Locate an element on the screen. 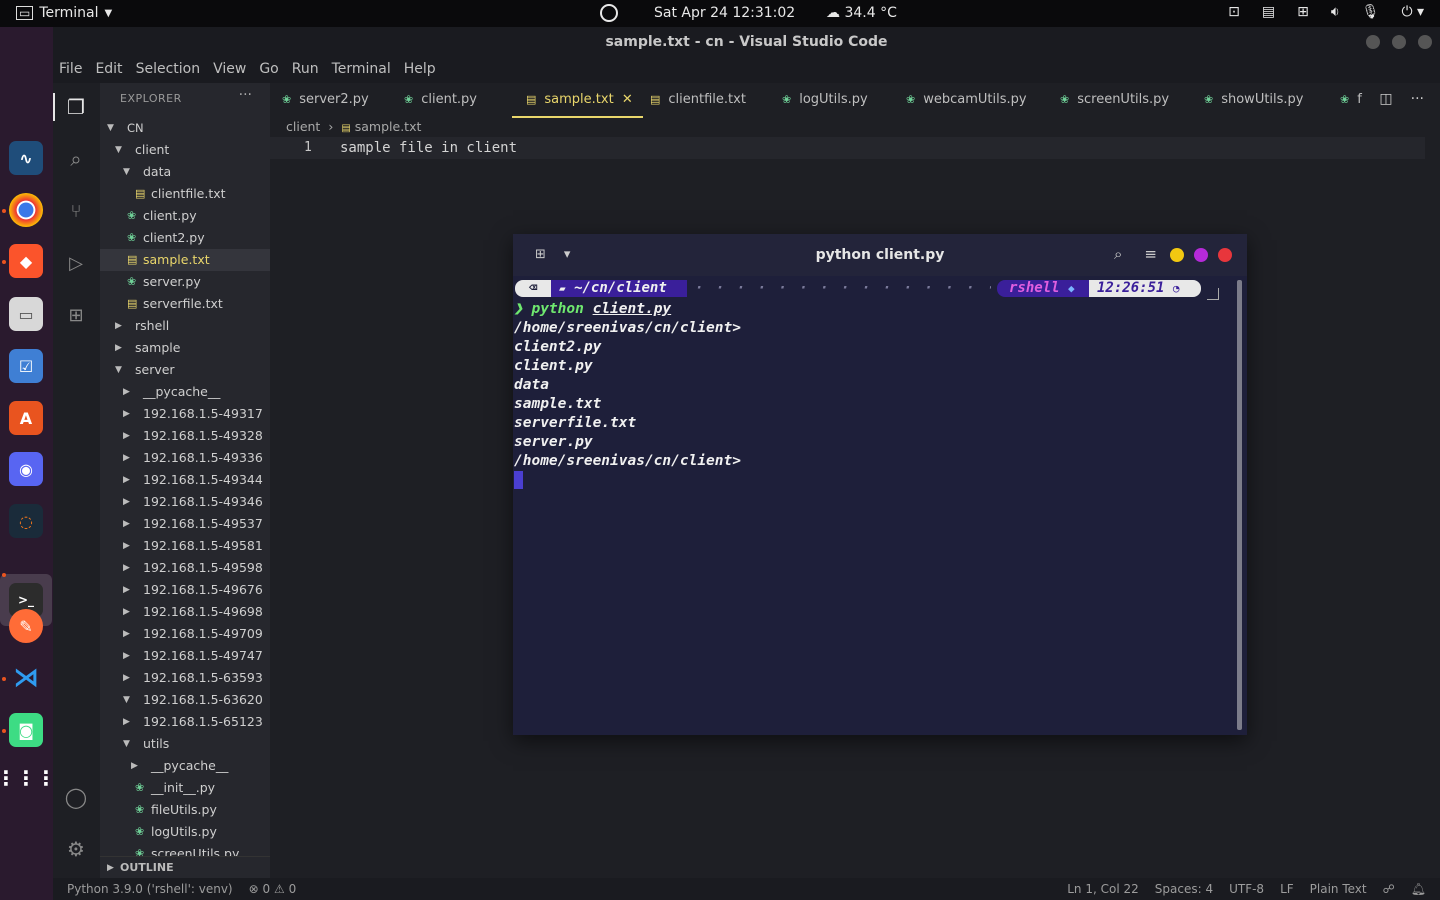  tree-item: ▶ 192.168.1.5-49676 is located at coordinates (185, 590).